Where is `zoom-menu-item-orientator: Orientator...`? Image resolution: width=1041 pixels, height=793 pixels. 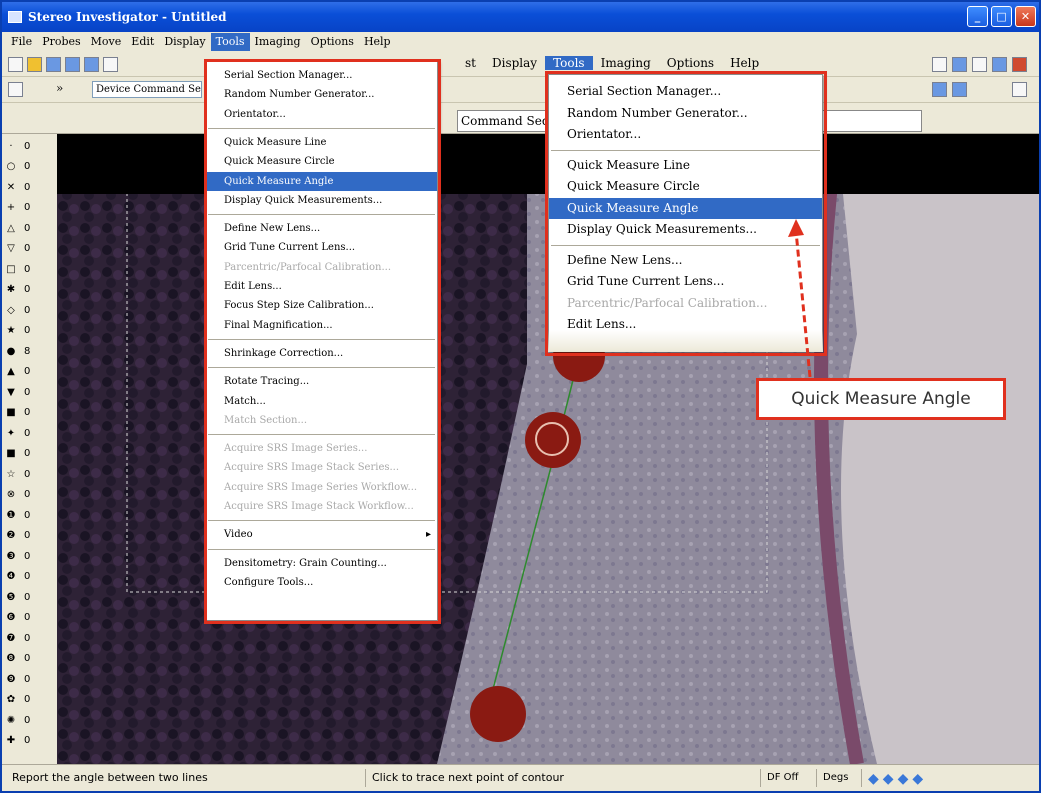
zoom-menu-item-orientator: Orientator... is located at coordinates (685, 135).